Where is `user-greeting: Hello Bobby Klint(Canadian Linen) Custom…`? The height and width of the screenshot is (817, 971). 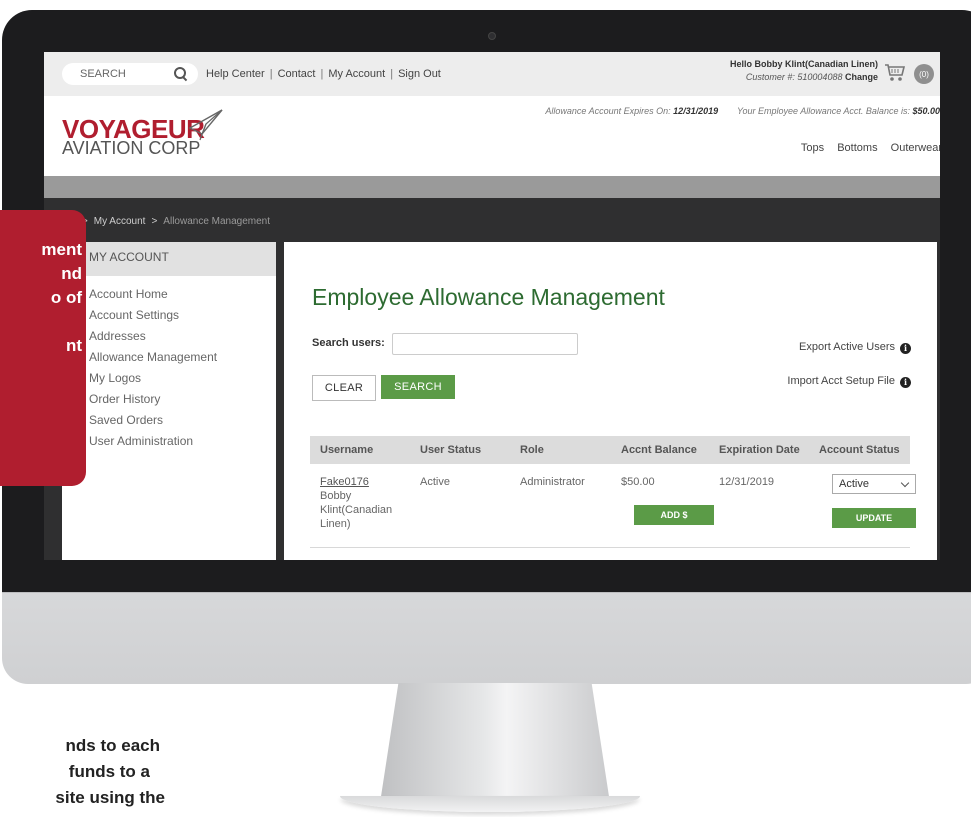 user-greeting: Hello Bobby Klint(Canadian Linen) Custom… is located at coordinates (804, 71).